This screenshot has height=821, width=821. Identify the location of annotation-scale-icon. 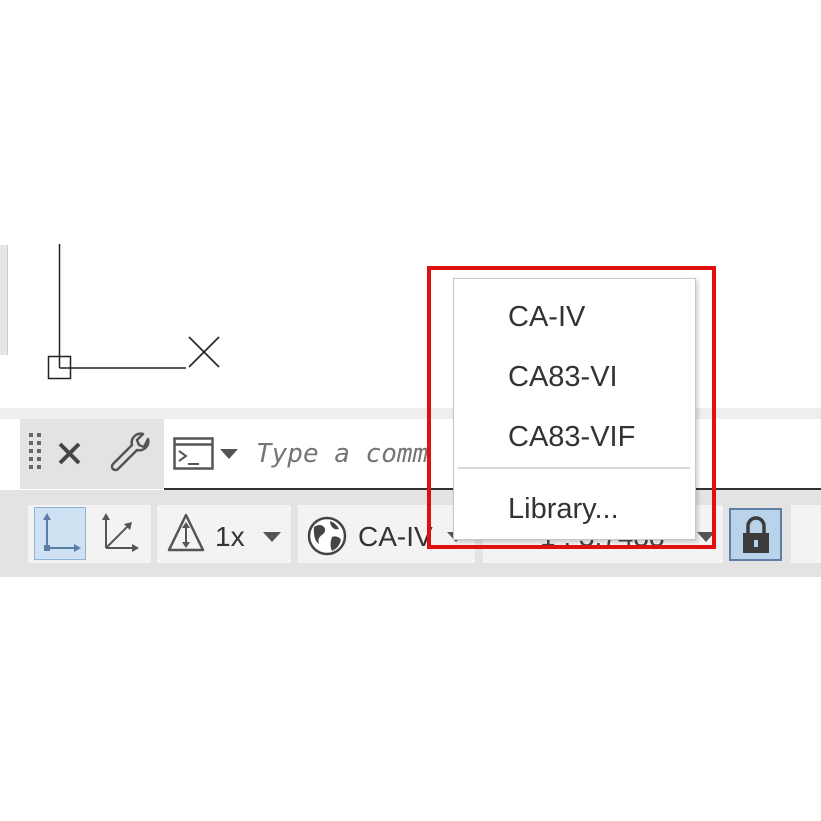
(186, 533).